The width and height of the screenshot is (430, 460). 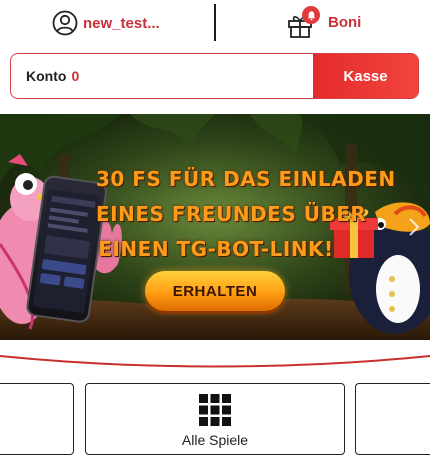 I want to click on account-label-group: Konto 0, so click(x=52, y=76).